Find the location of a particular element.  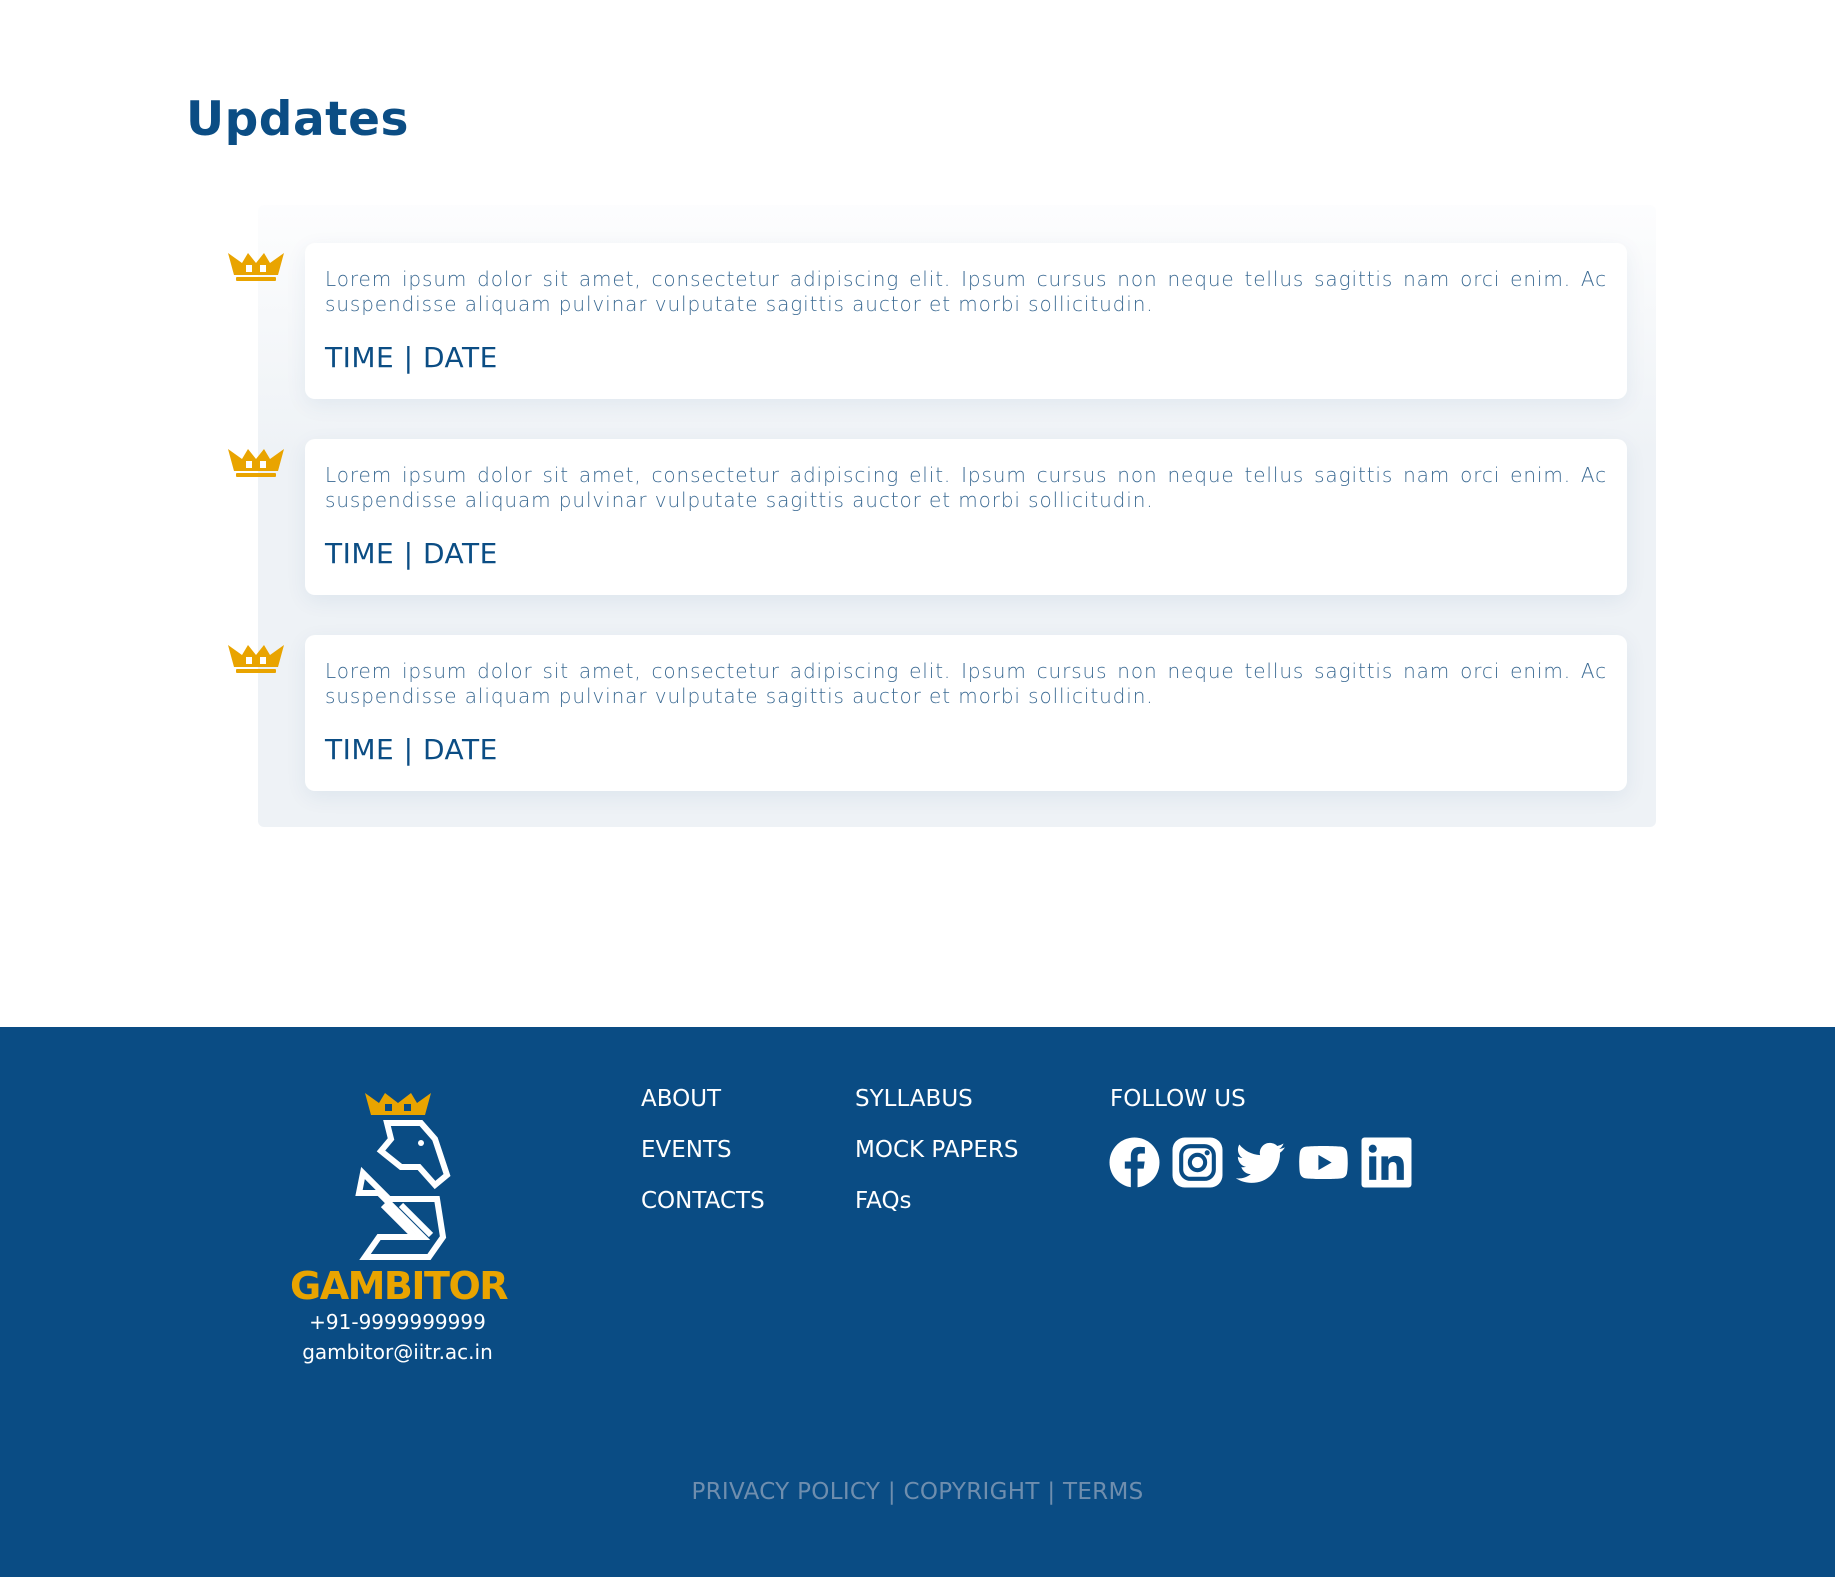

gambitor-logo-icon is located at coordinates (398, 1177).